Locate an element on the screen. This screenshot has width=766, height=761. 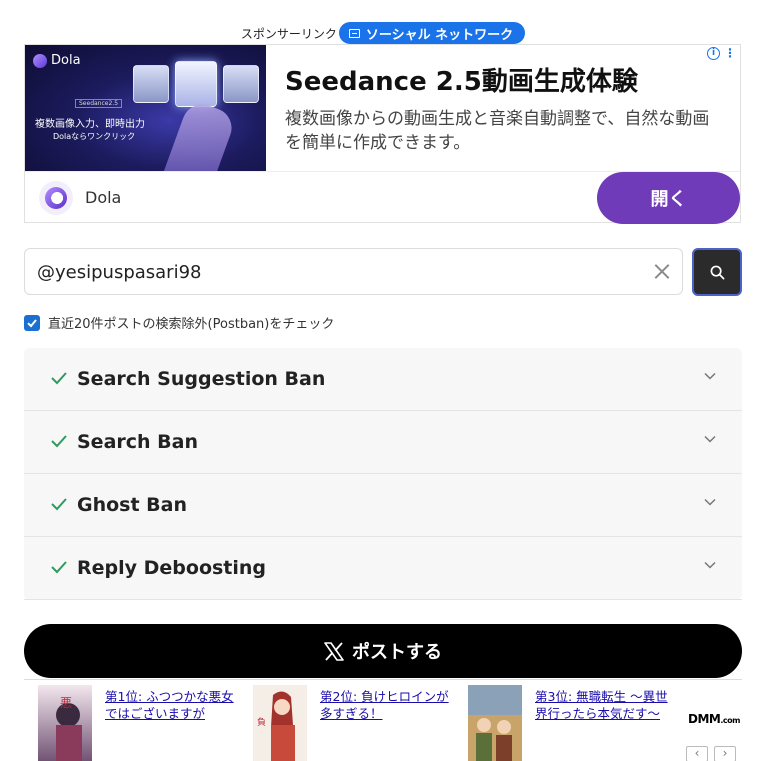
banner-next-button: › is located at coordinates (725, 753).